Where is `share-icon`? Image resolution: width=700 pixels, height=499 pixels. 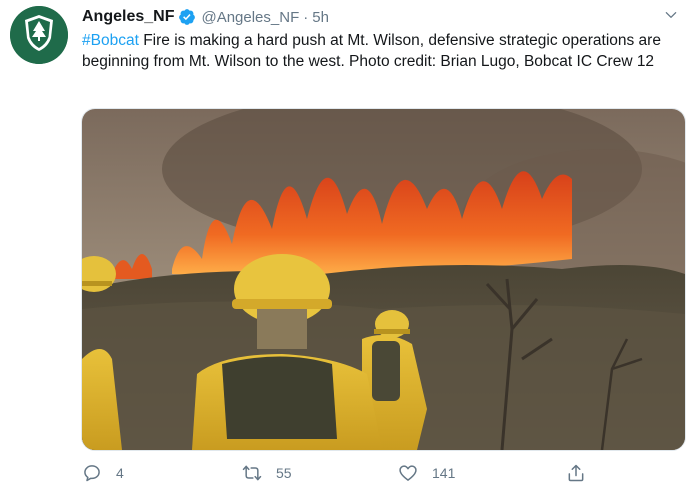
share-icon is located at coordinates (576, 473).